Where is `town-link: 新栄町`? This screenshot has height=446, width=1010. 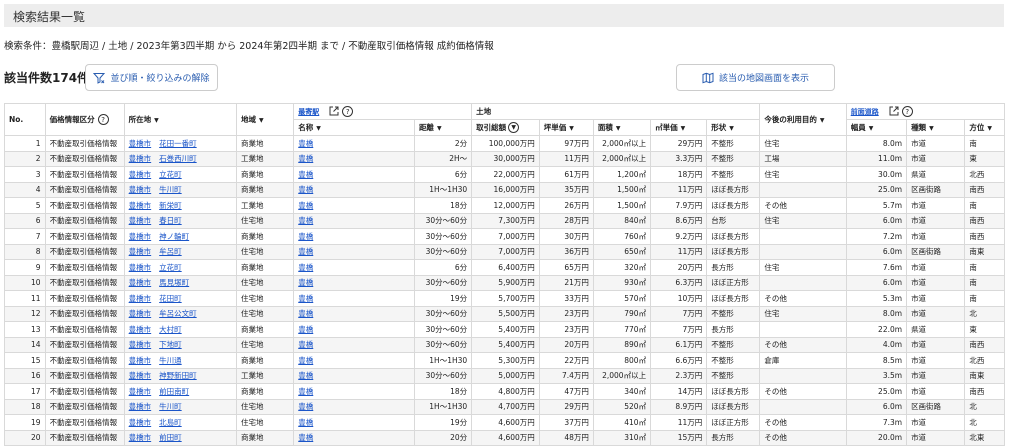
town-link: 新栄町 is located at coordinates (170, 205).